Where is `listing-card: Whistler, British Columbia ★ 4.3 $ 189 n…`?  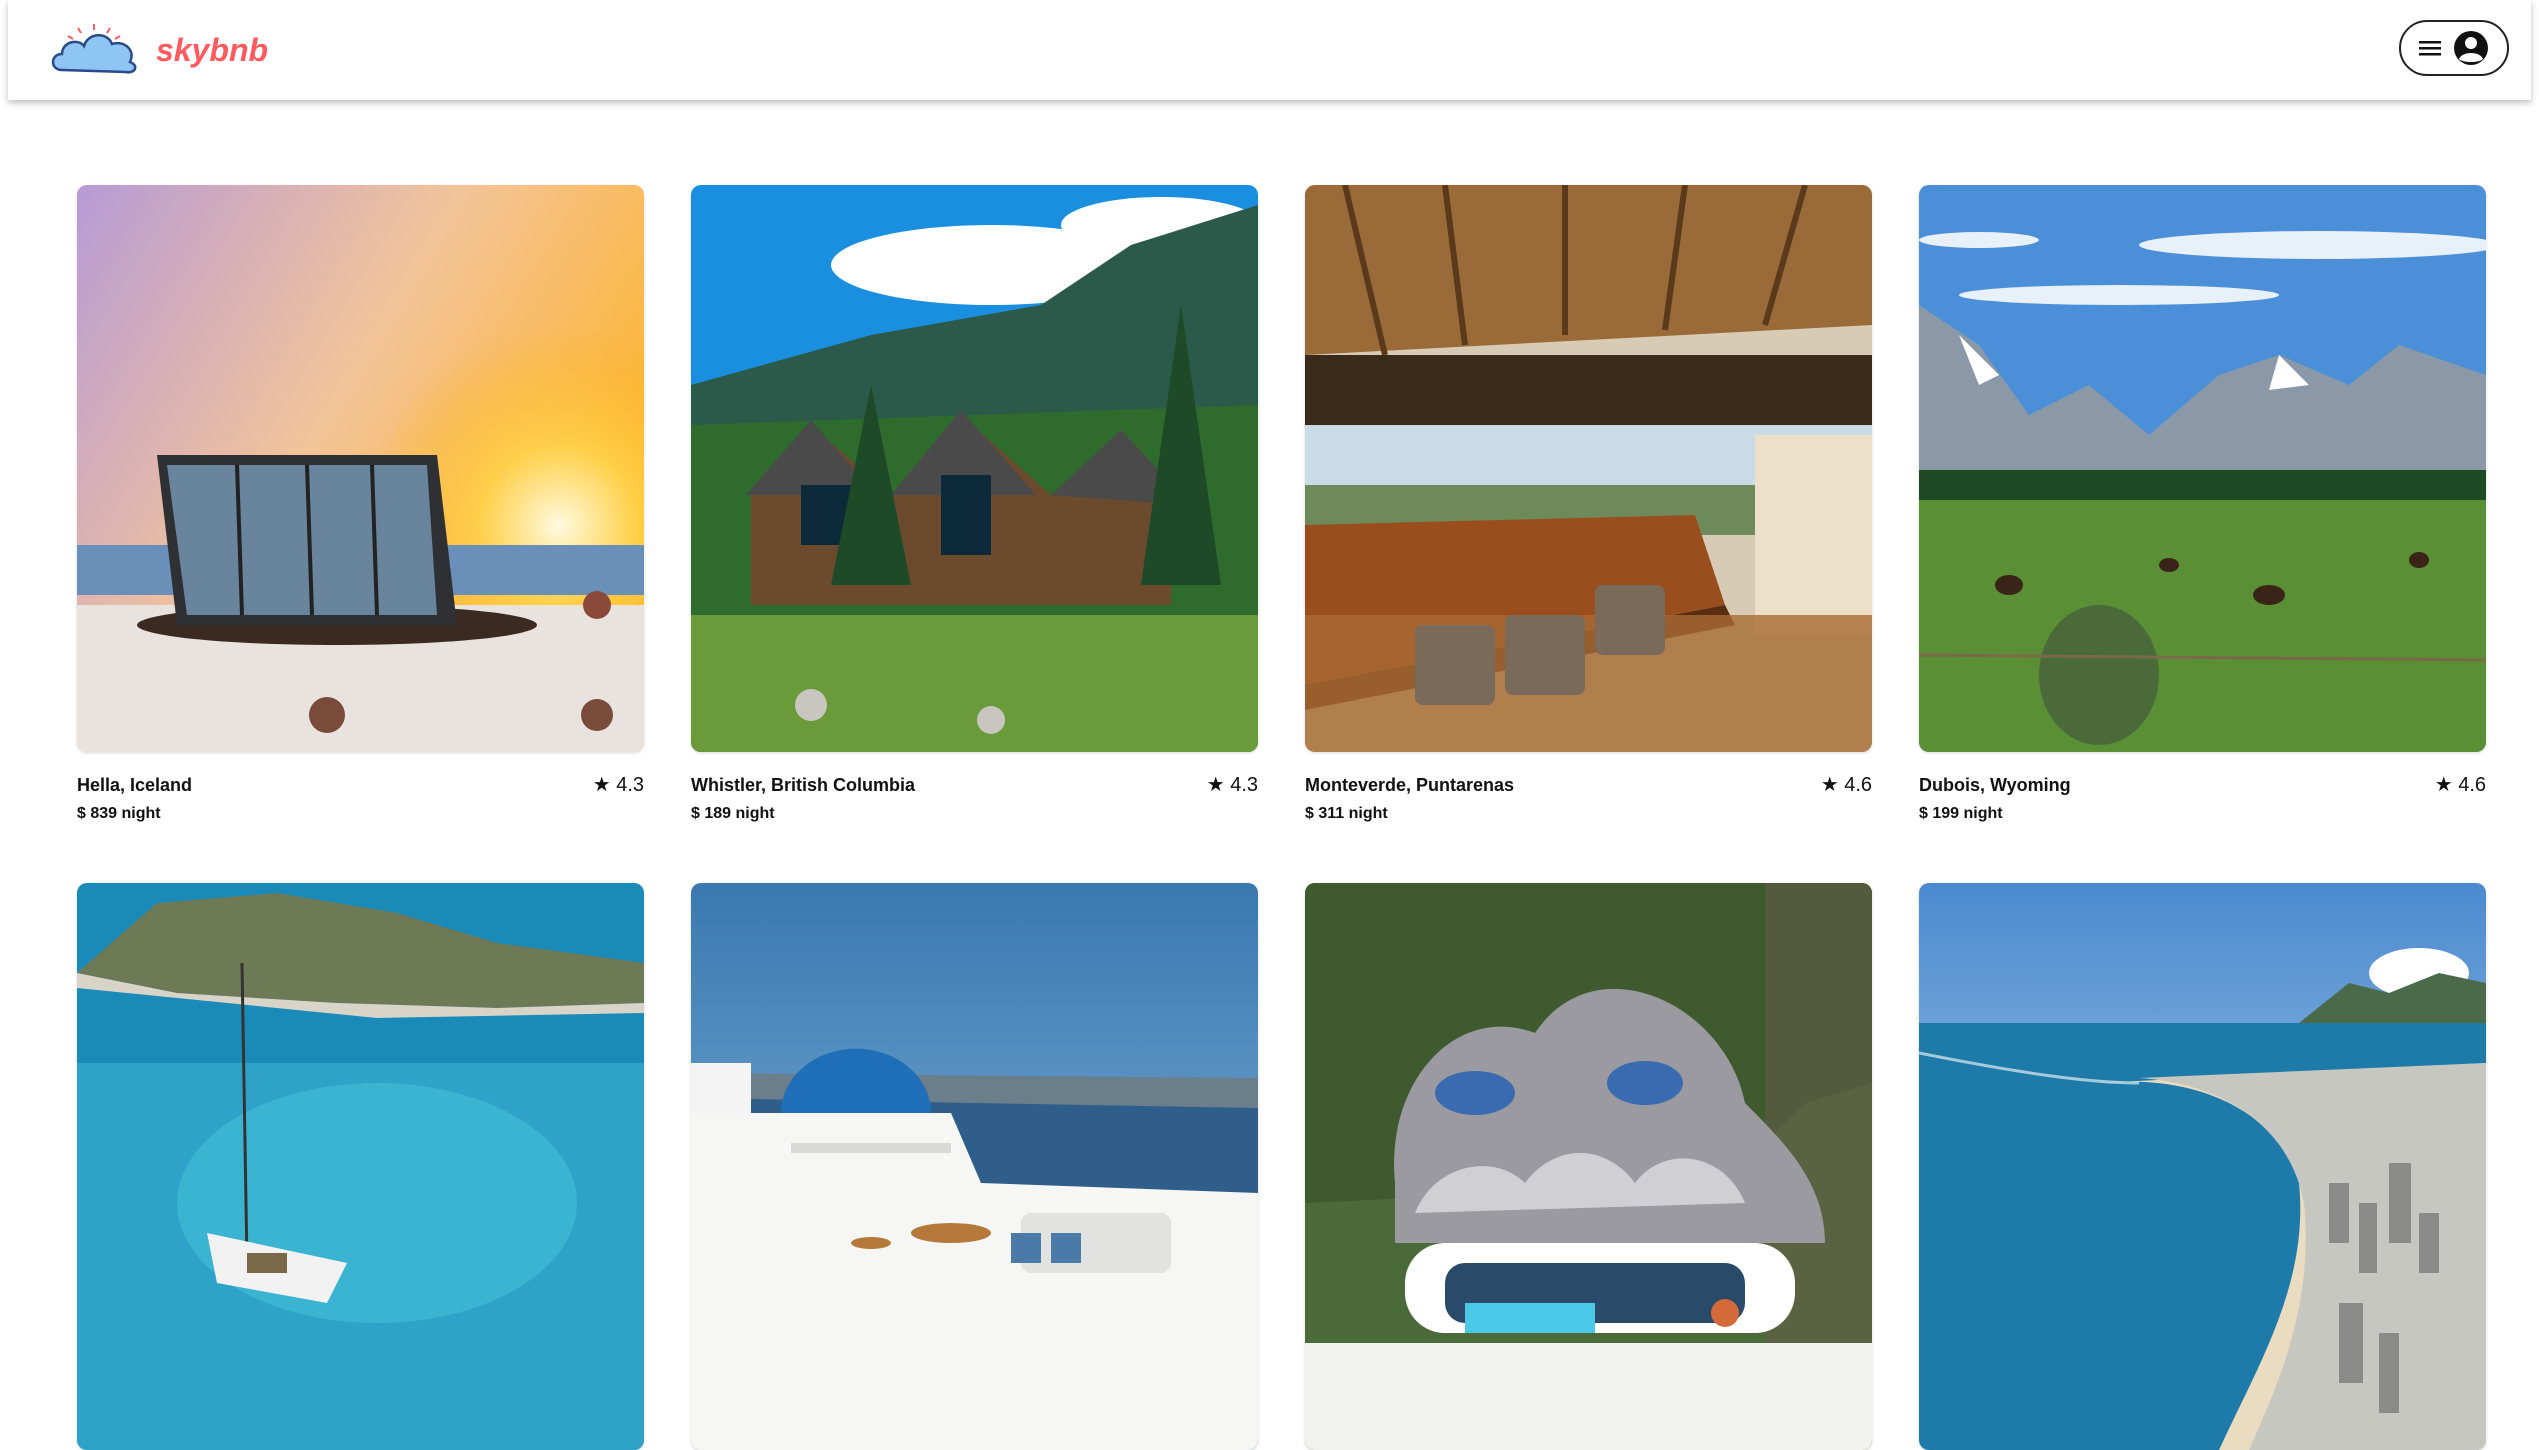 listing-card: Whistler, British Columbia ★ 4.3 $ 189 n… is located at coordinates (974, 504).